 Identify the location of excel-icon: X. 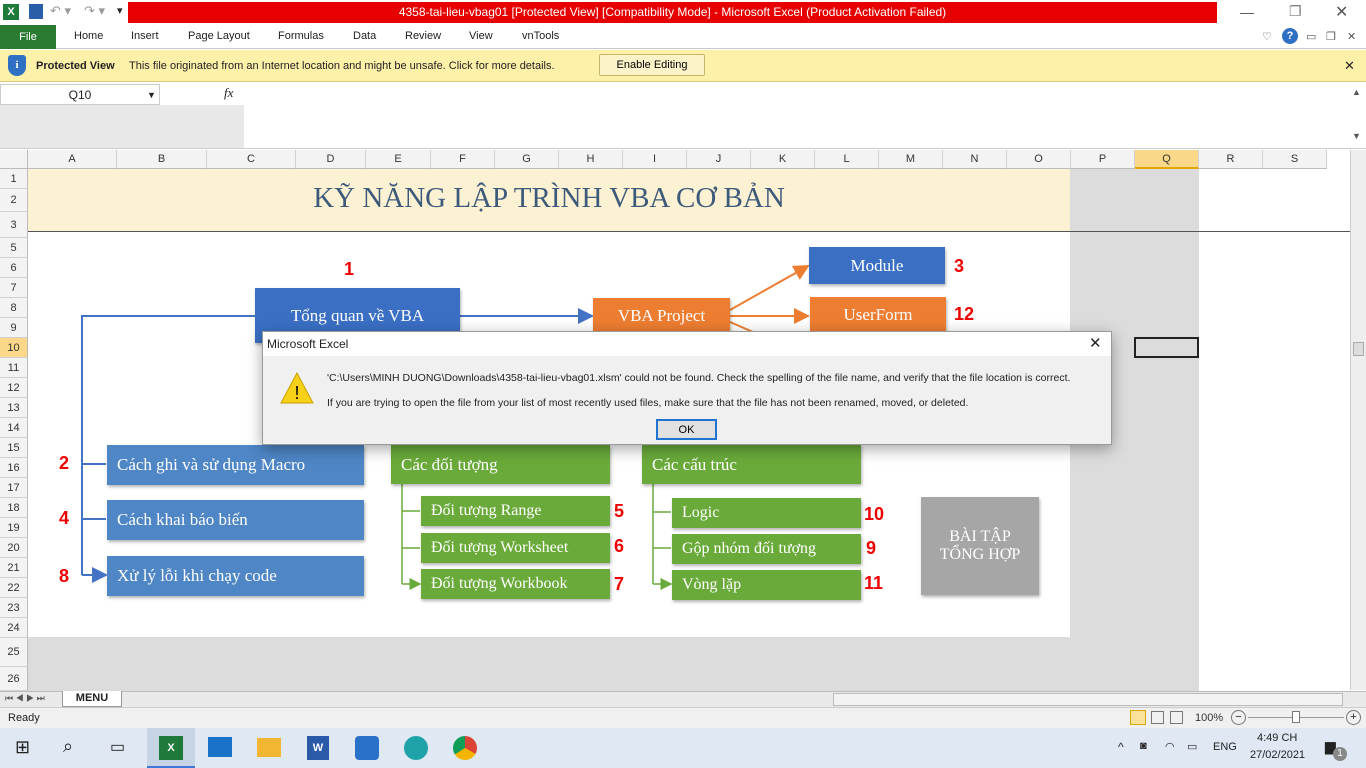
(171, 748).